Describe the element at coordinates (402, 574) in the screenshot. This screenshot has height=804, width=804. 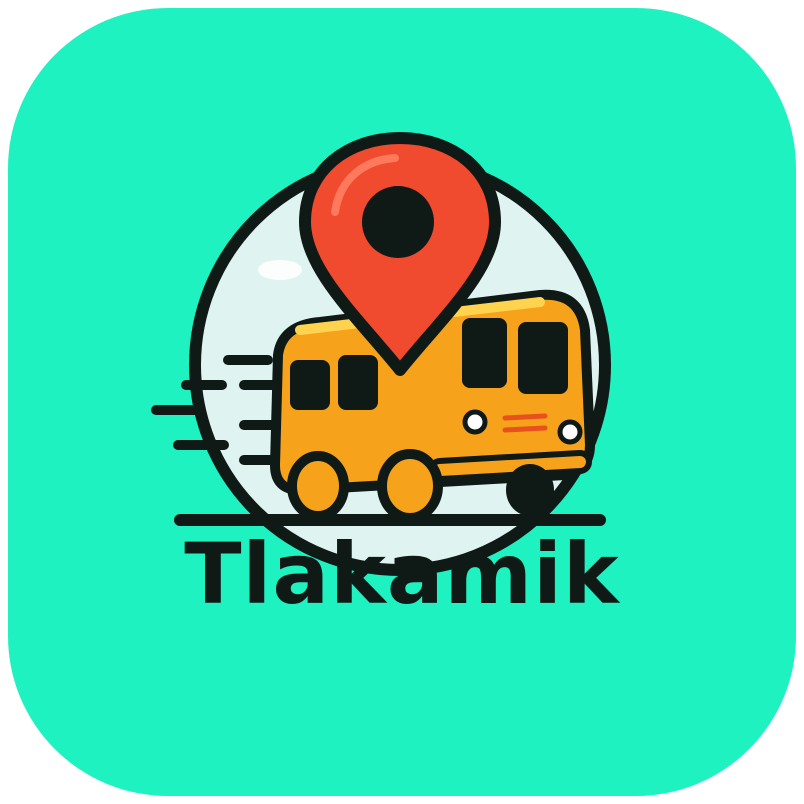
I see `app-name-title: Tlakamik` at that location.